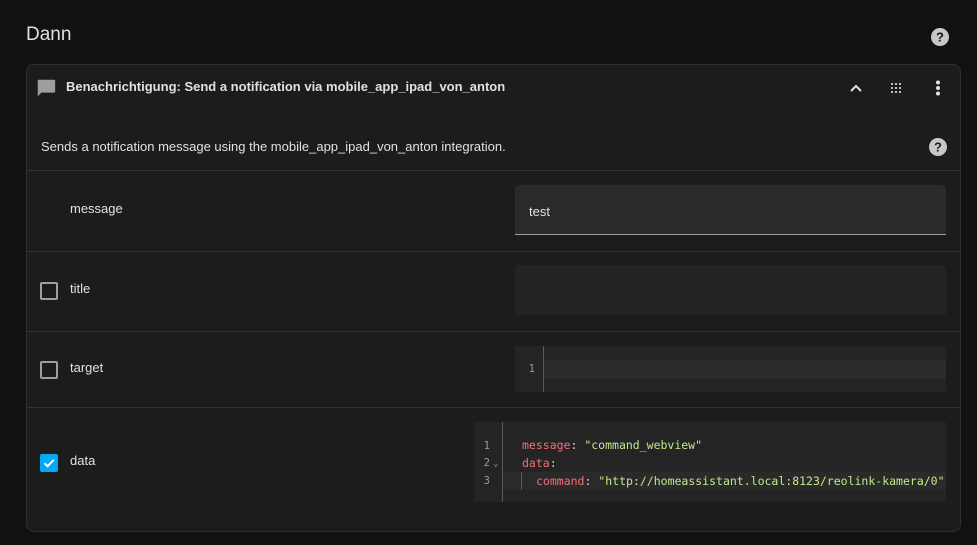 This screenshot has width=977, height=545. Describe the element at coordinates (486, 481) in the screenshot. I see `line-number: 3` at that location.